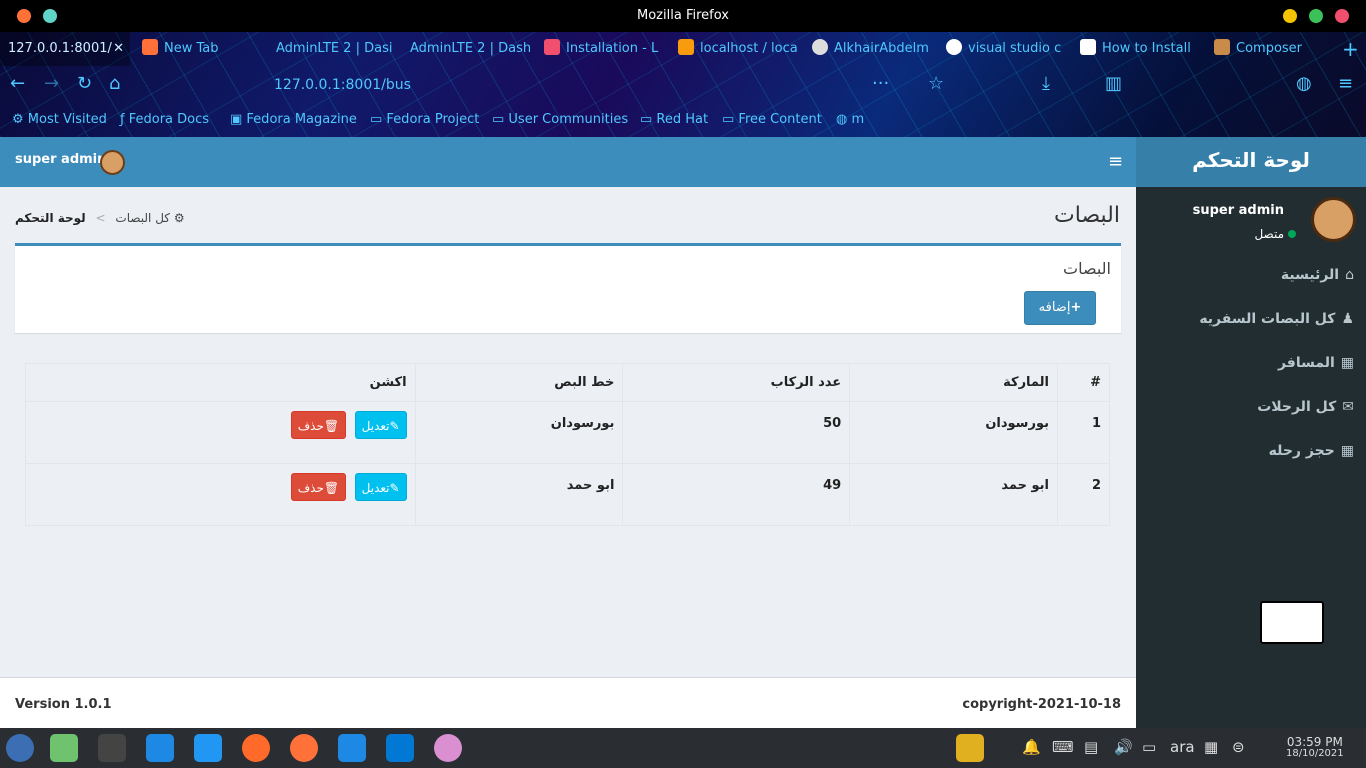  I want to click on bookmark-fedora-project: ▭ Fedora Project, so click(424, 119).